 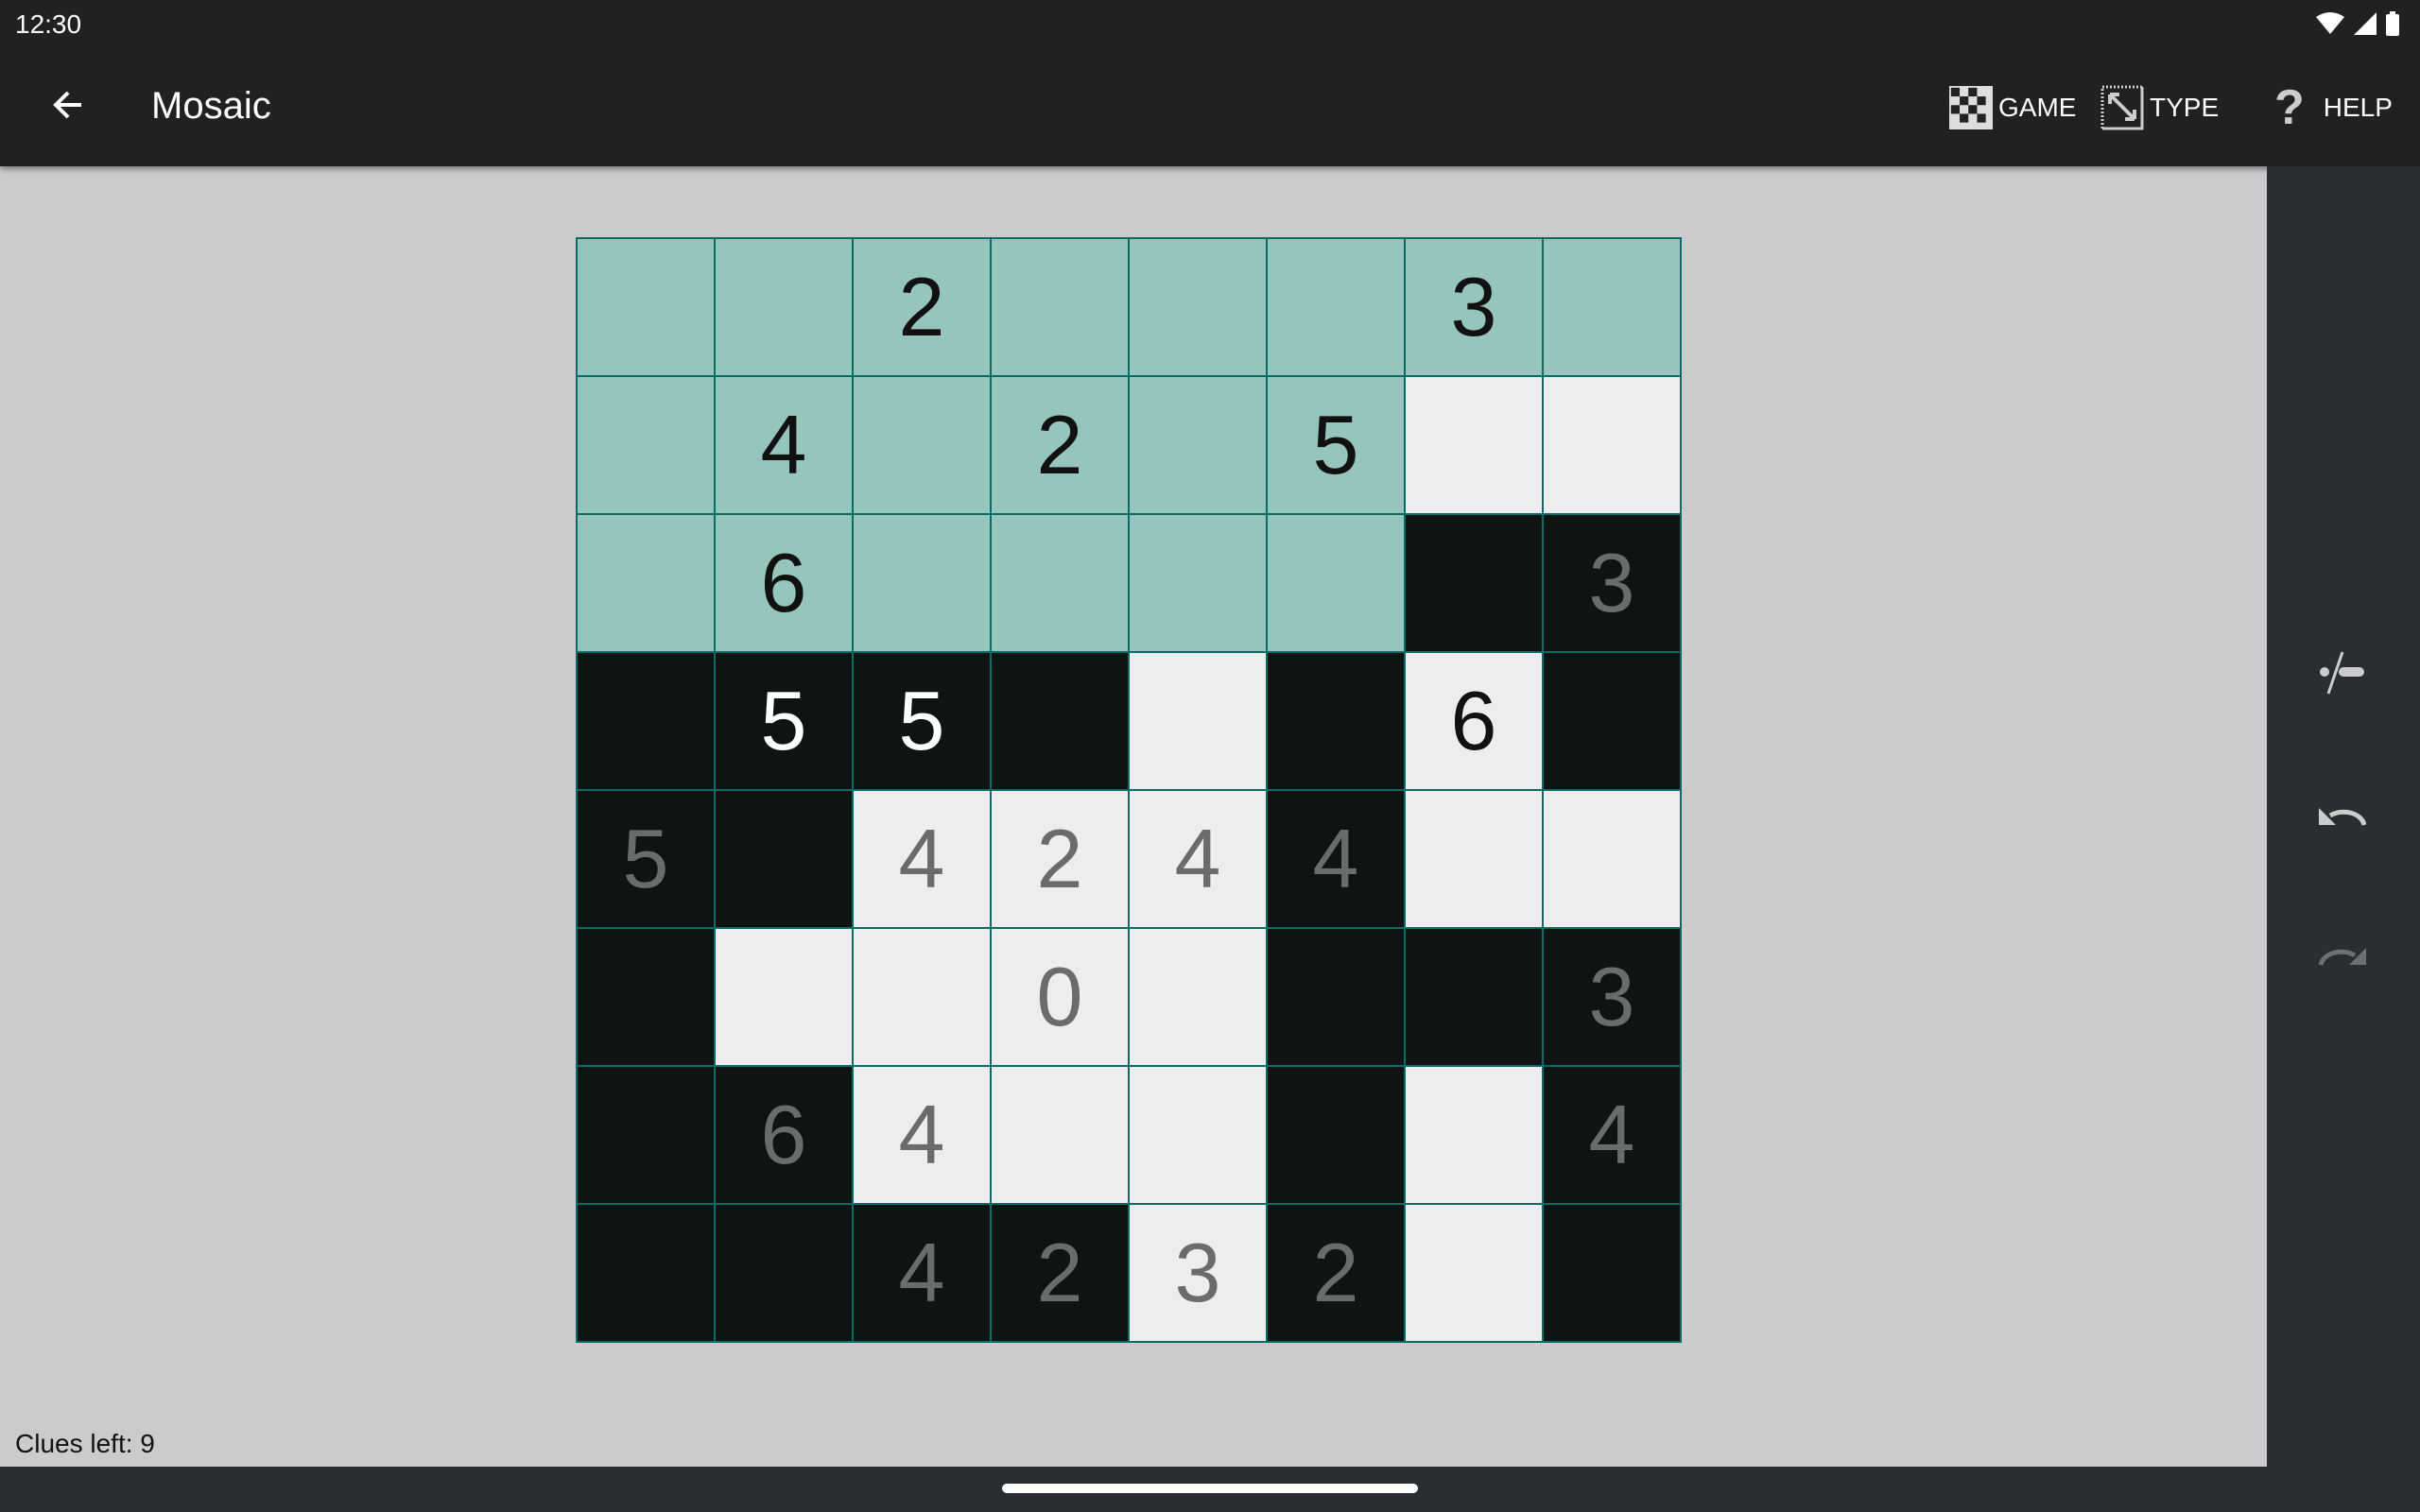 I want to click on clock: 12:30, so click(x=48, y=24).